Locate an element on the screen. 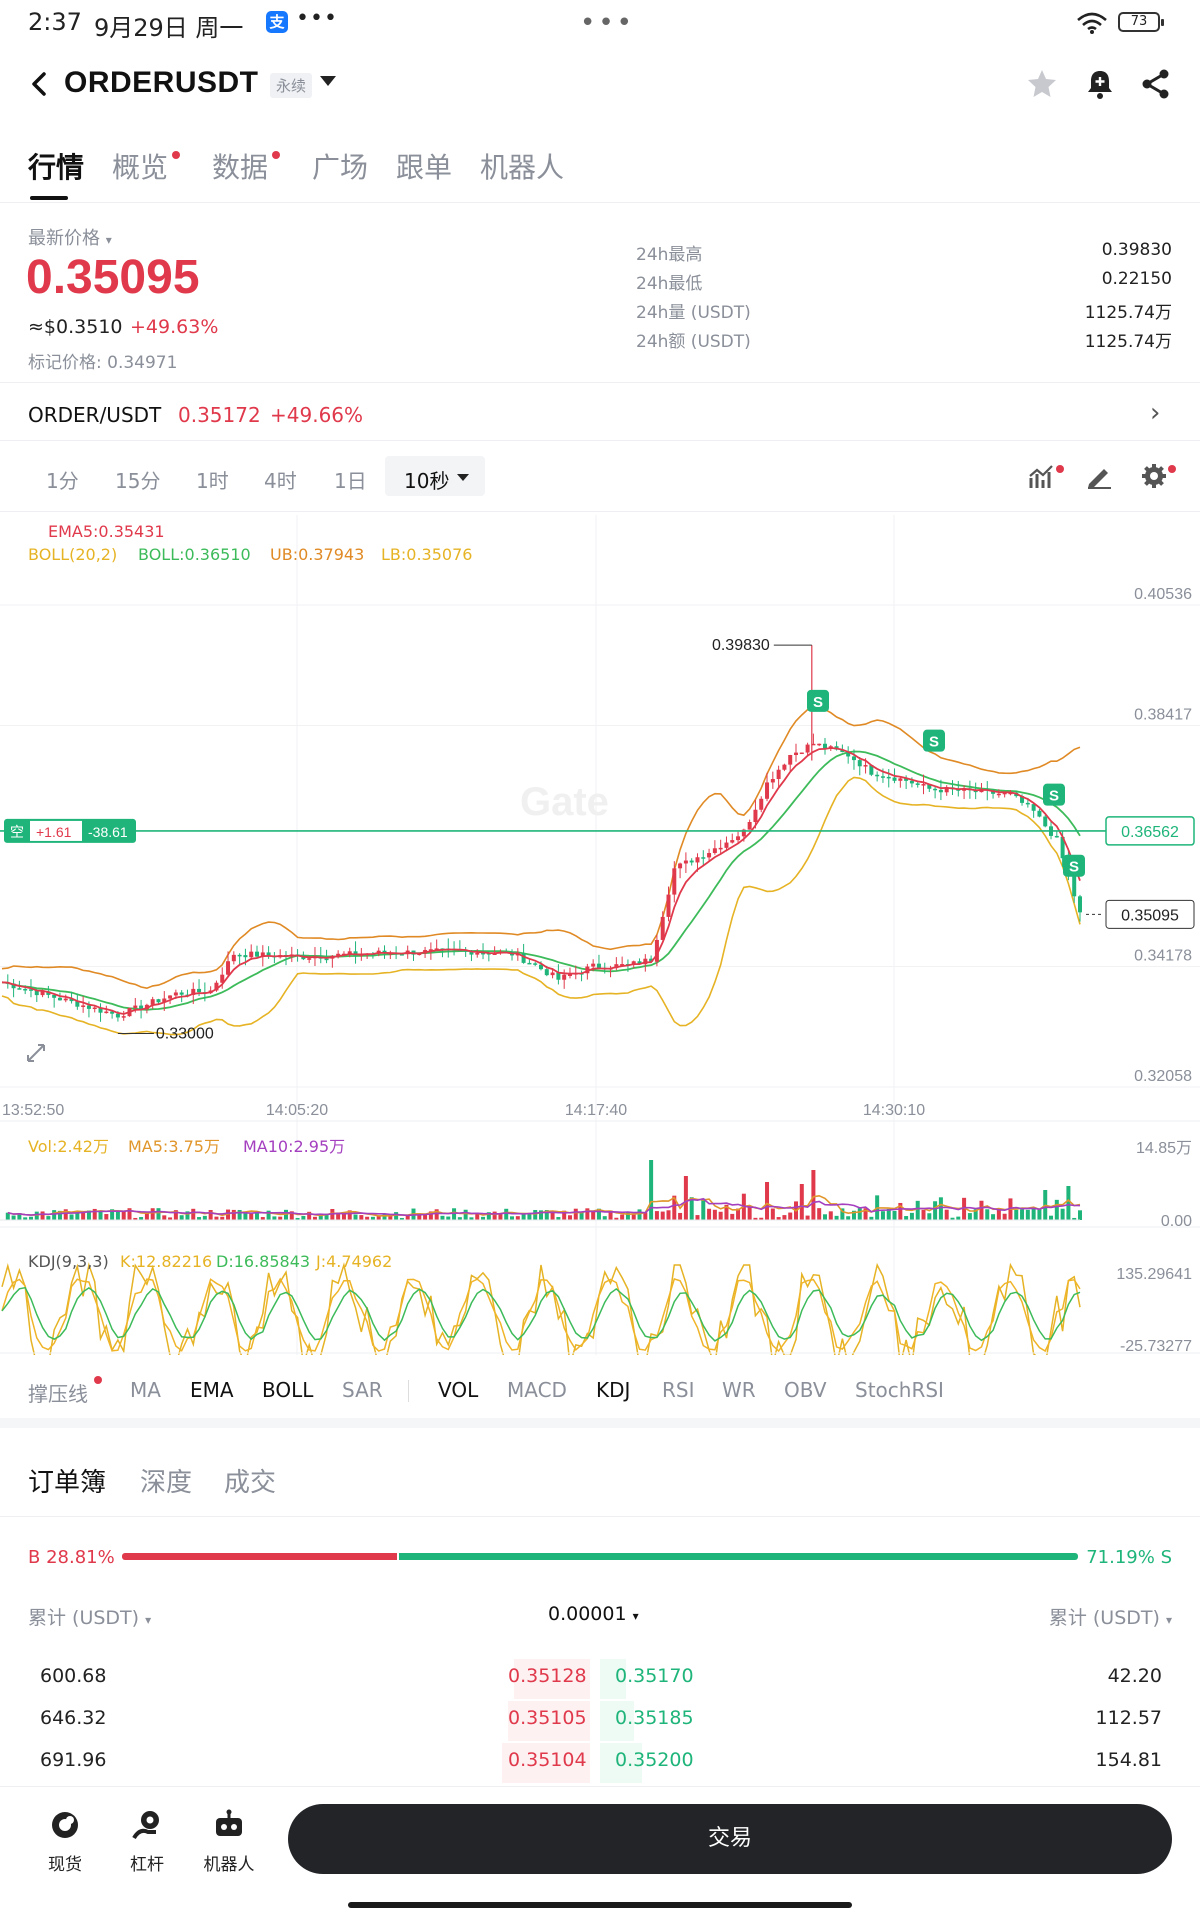  interval-1m: 1分 is located at coordinates (62, 479).